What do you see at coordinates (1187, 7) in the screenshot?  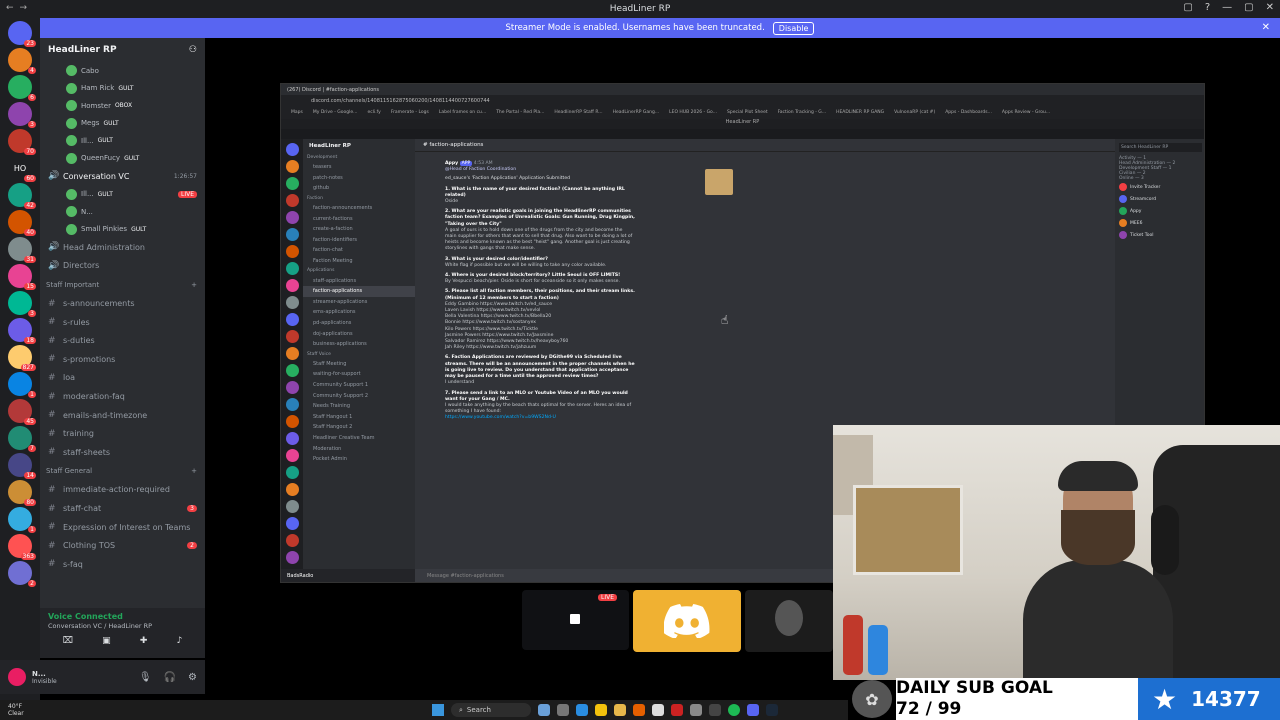 I see `inbox-icon: ▢` at bounding box center [1187, 7].